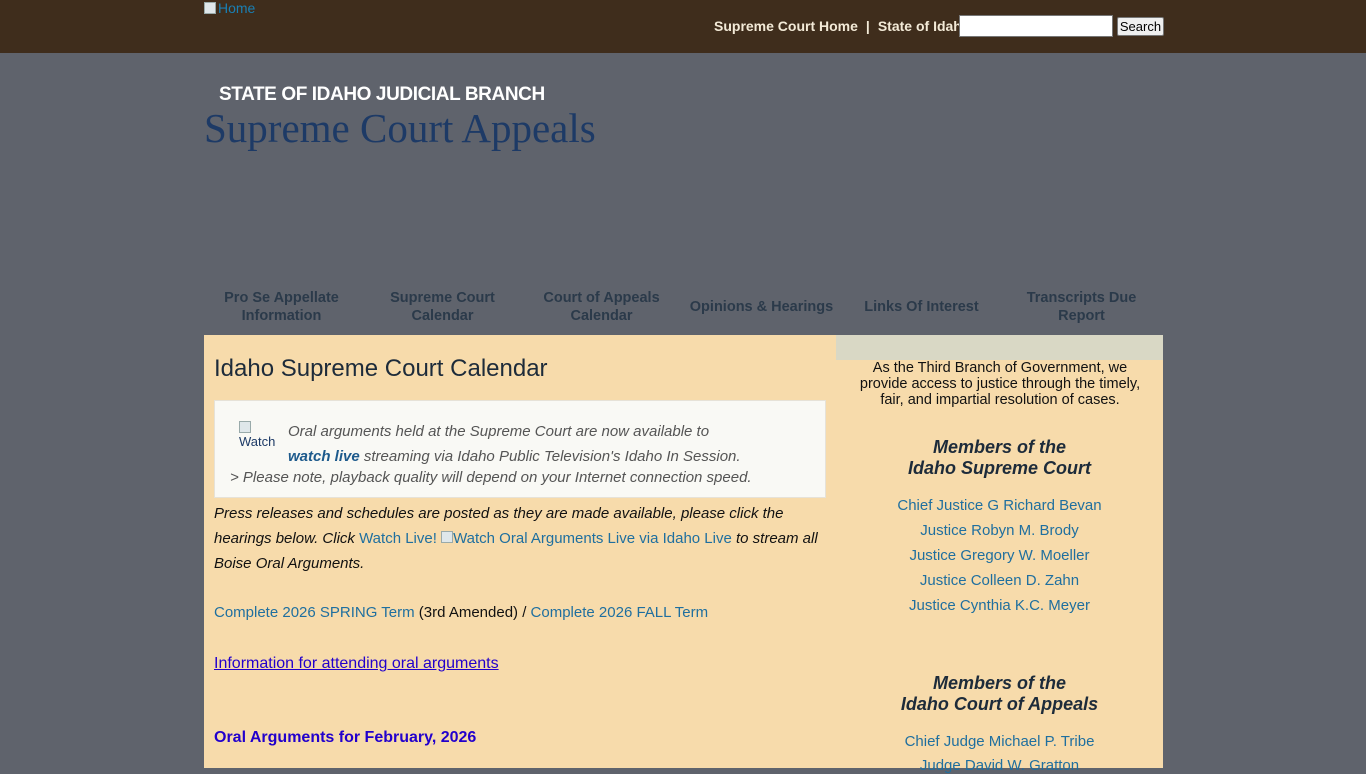  I want to click on watch-oral-arguments-image-link: Watch Oral Arguments Live via Idaho Live, so click(586, 538).